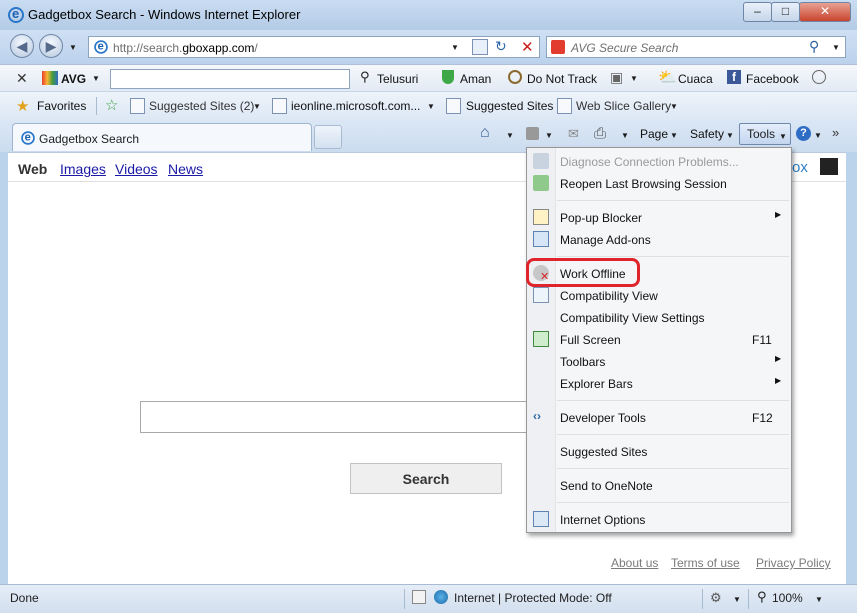 Image resolution: width=857 pixels, height=613 pixels. I want to click on feeds-chevron-icon: ▼, so click(549, 135).